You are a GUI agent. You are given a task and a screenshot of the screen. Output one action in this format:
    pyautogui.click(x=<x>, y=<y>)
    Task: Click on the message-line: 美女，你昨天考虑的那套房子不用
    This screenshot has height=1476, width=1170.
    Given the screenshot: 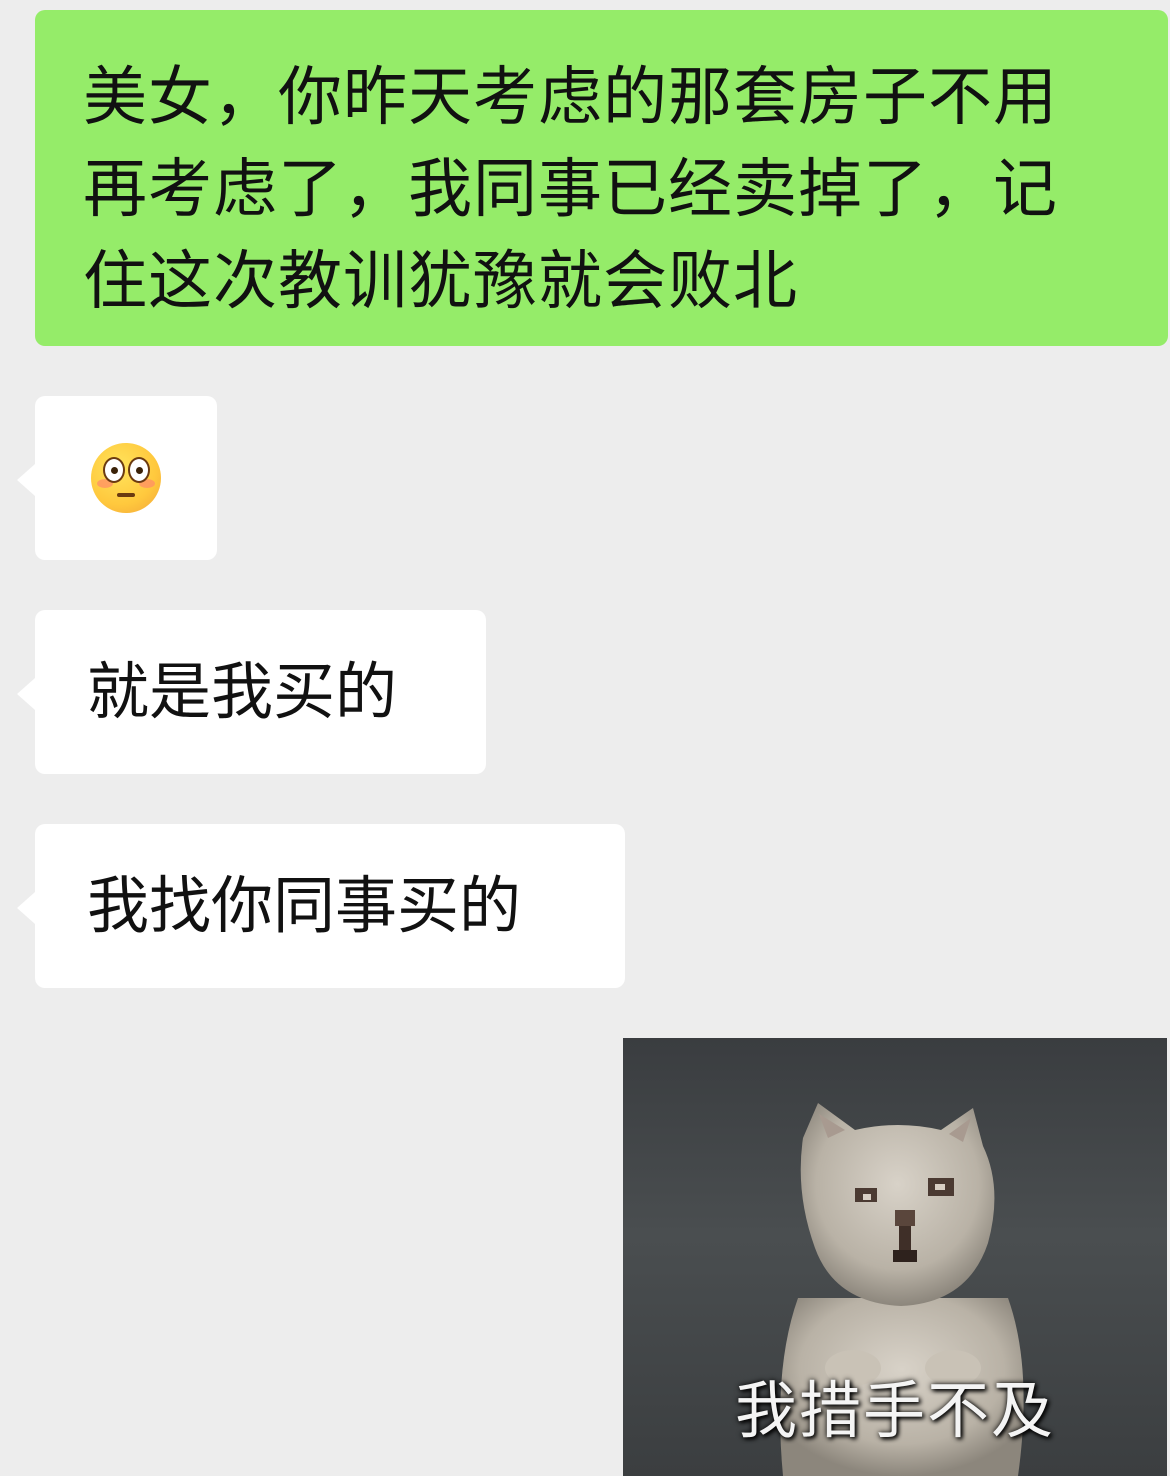 What is the action you would take?
    pyautogui.click(x=570, y=98)
    